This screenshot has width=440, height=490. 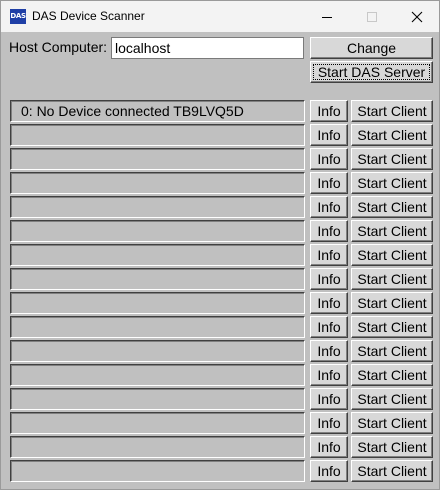 I want to click on minimize-button, so click(x=326, y=16).